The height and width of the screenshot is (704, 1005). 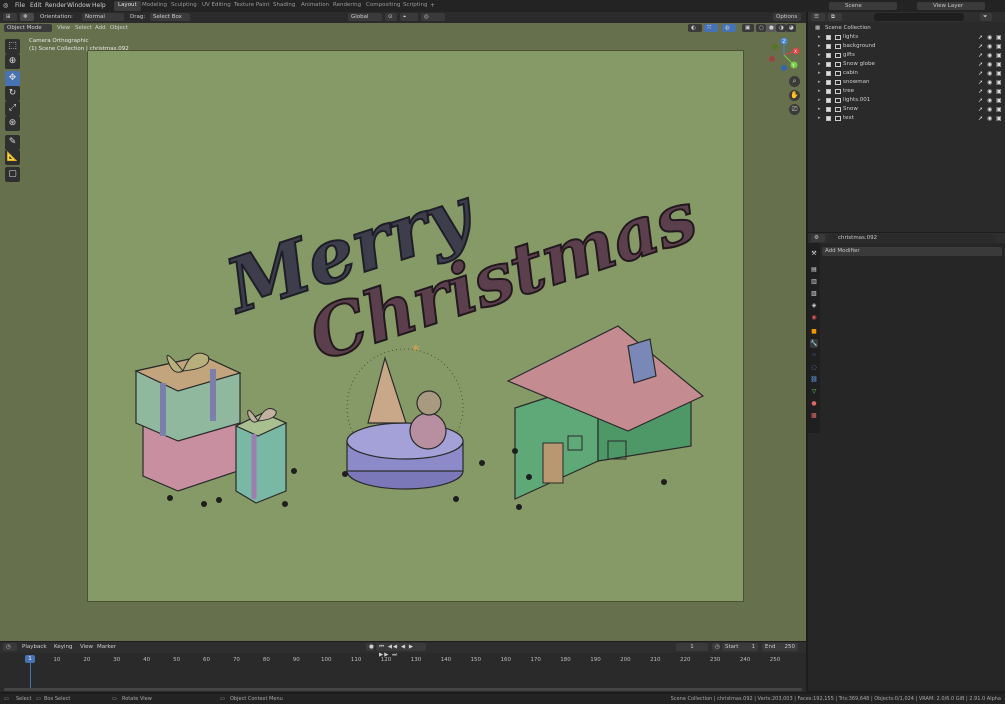 What do you see at coordinates (711, 28) in the screenshot?
I see `gizmo-toggle-icon: ⤧` at bounding box center [711, 28].